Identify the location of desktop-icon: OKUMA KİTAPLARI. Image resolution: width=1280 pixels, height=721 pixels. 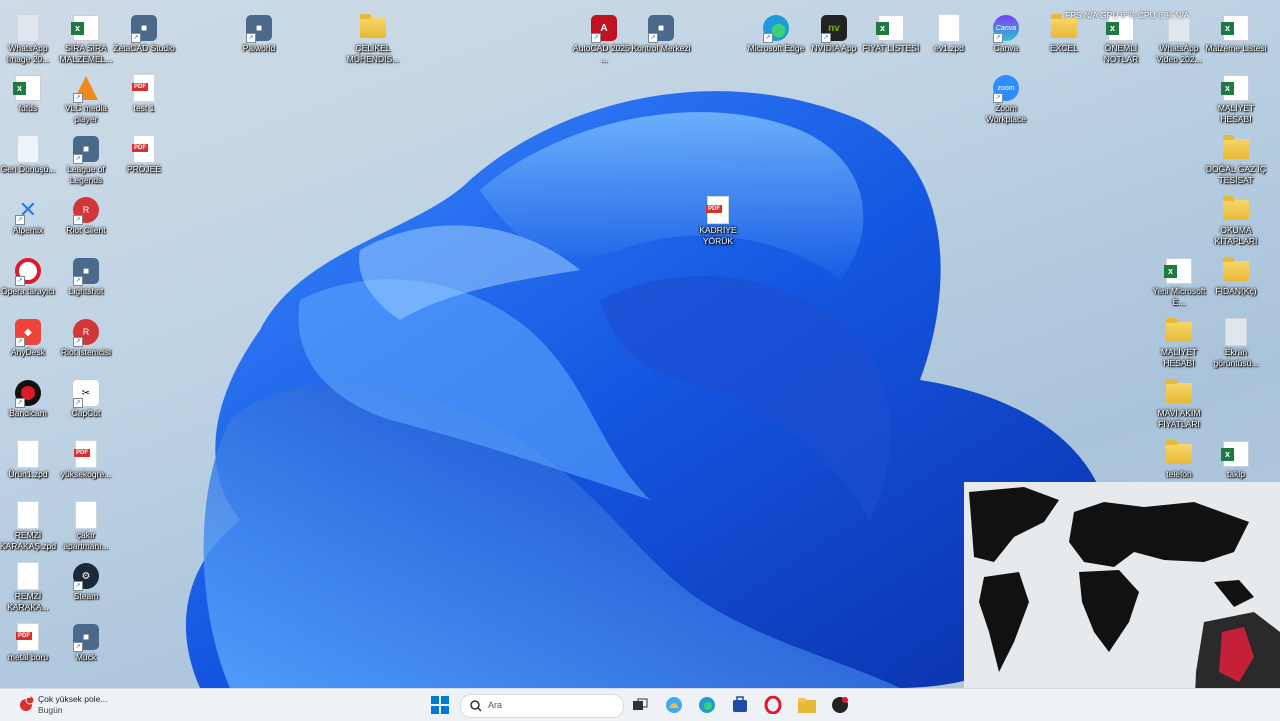
(1236, 219).